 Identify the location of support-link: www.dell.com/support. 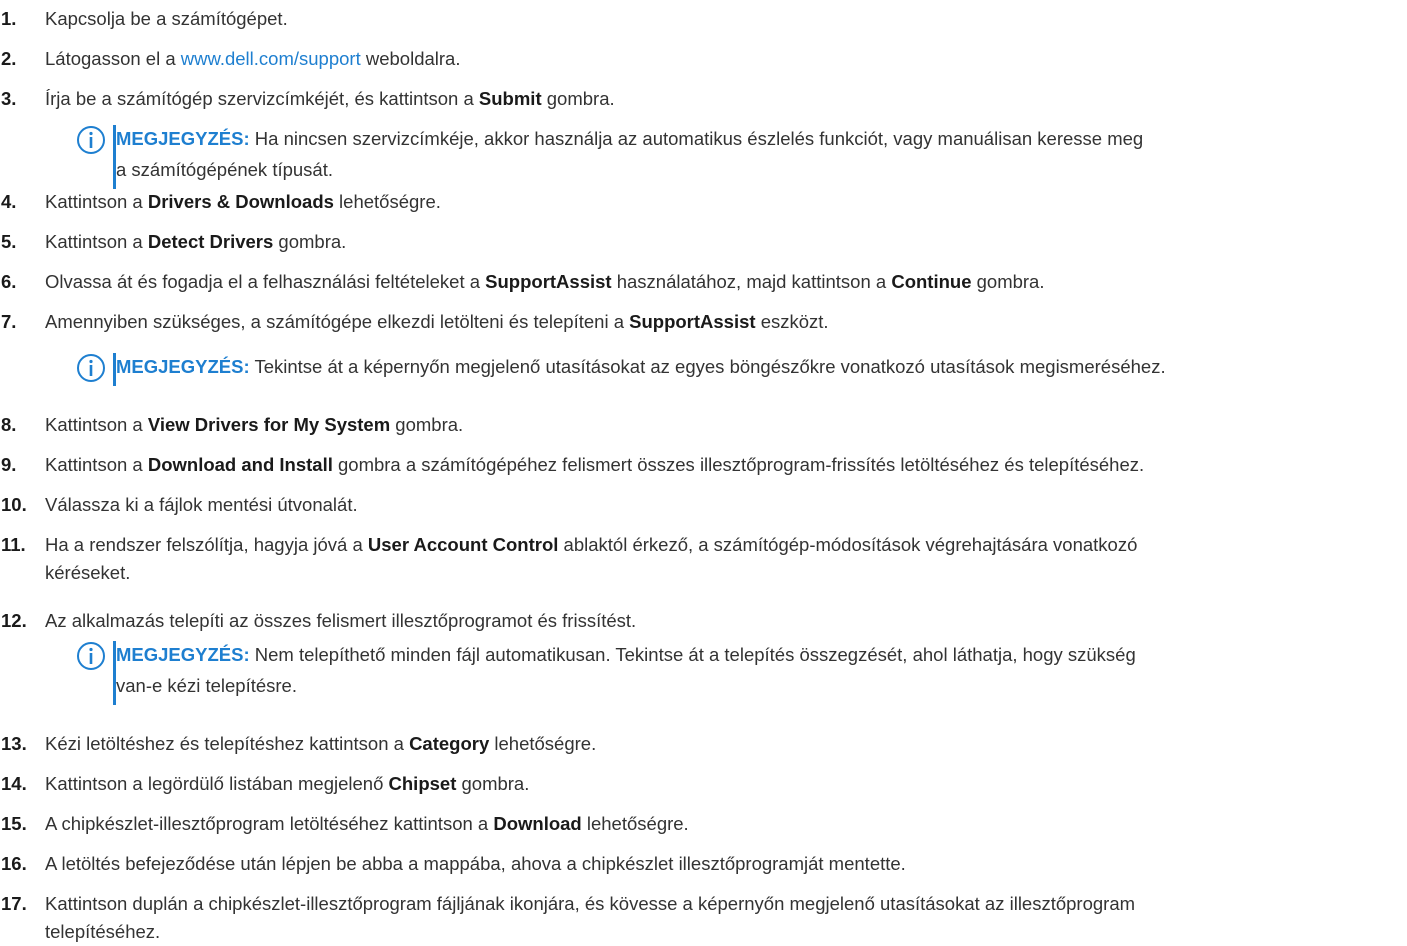
(271, 58).